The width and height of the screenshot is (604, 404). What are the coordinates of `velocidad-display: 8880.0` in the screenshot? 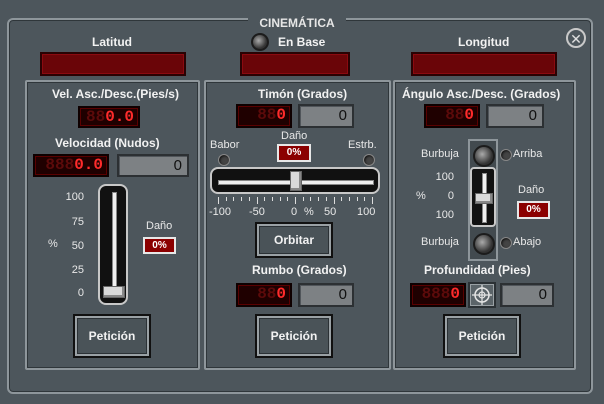 It's located at (71, 165).